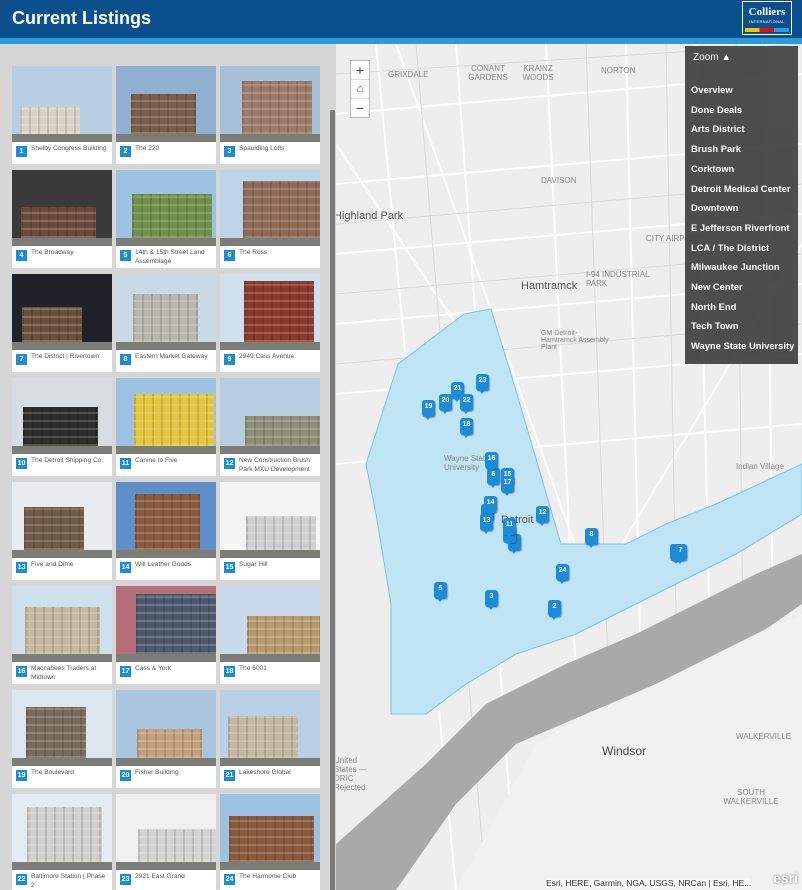 The width and height of the screenshot is (802, 890). What do you see at coordinates (370, 216) in the screenshot?
I see `label-highland-park: Highland Park` at bounding box center [370, 216].